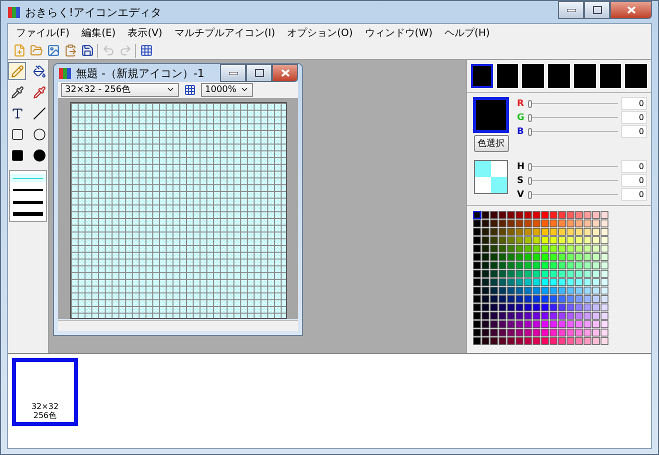 This screenshot has height=455, width=659. What do you see at coordinates (225, 33) in the screenshot?
I see `menu-item: マルチプルアイコン(I)` at bounding box center [225, 33].